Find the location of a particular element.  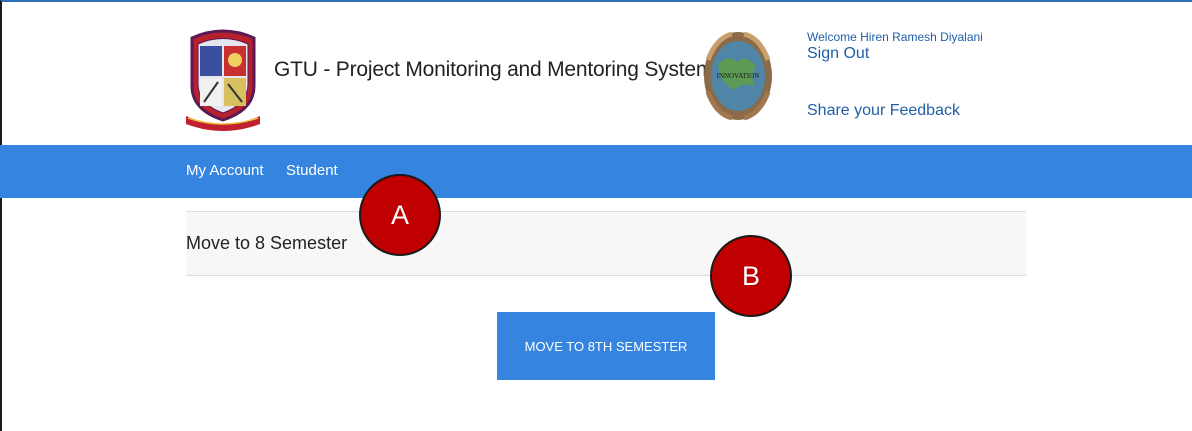

nav-item-student: Student is located at coordinates (312, 170).